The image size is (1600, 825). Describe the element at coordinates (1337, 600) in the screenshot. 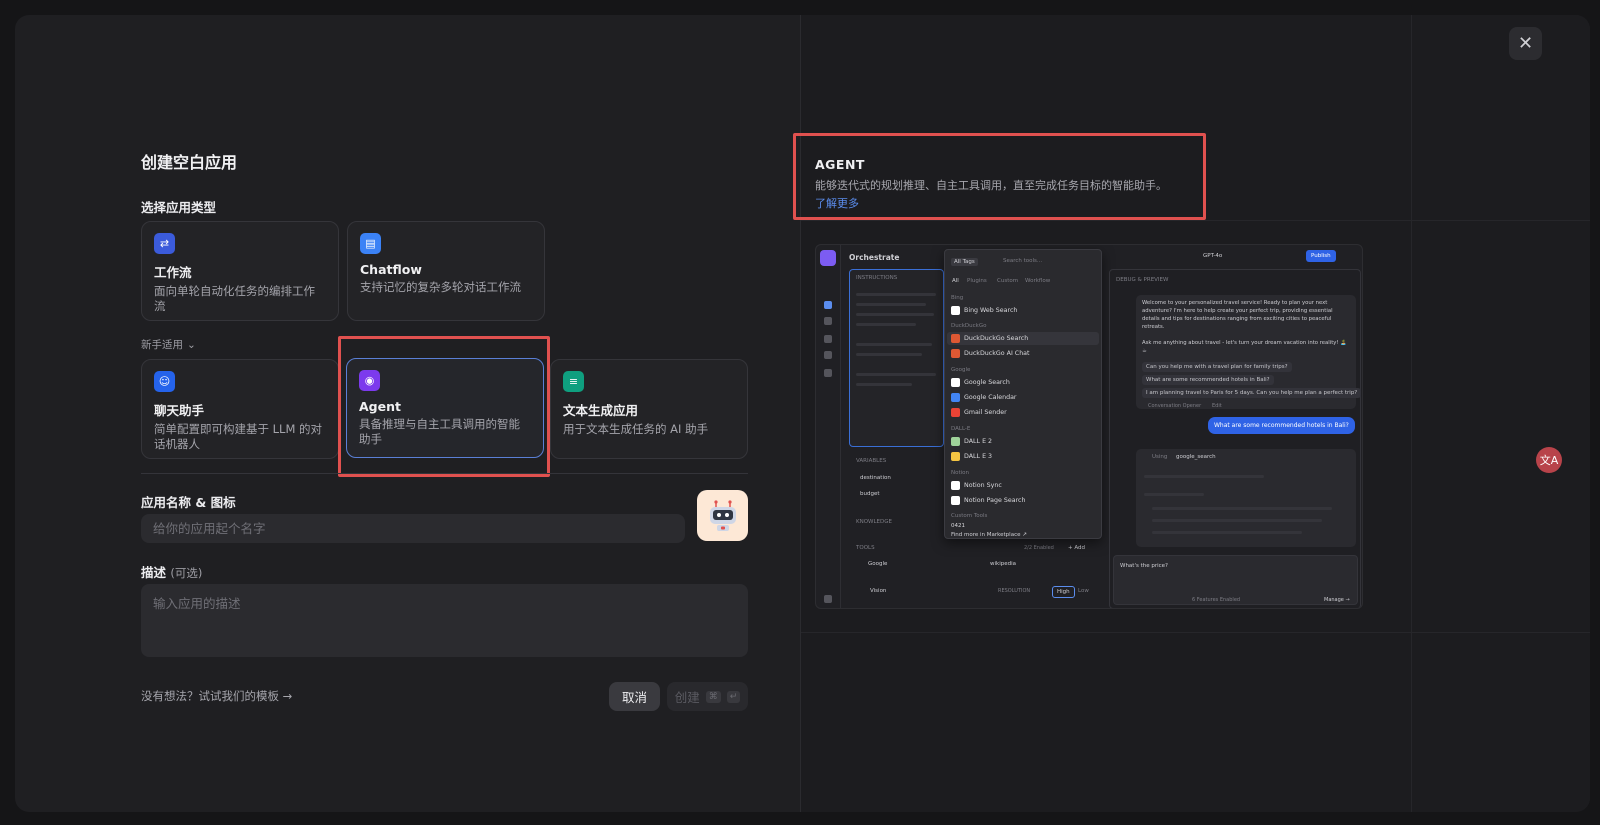

I see `preview-manage: Manage →` at that location.